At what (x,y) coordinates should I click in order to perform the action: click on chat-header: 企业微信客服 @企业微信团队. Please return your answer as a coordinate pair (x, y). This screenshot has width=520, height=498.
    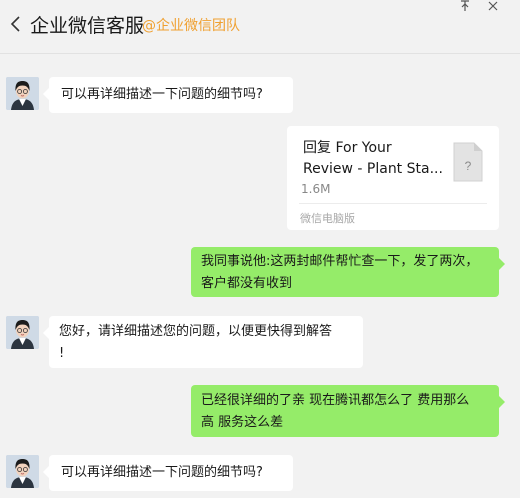
    Looking at the image, I should click on (260, 27).